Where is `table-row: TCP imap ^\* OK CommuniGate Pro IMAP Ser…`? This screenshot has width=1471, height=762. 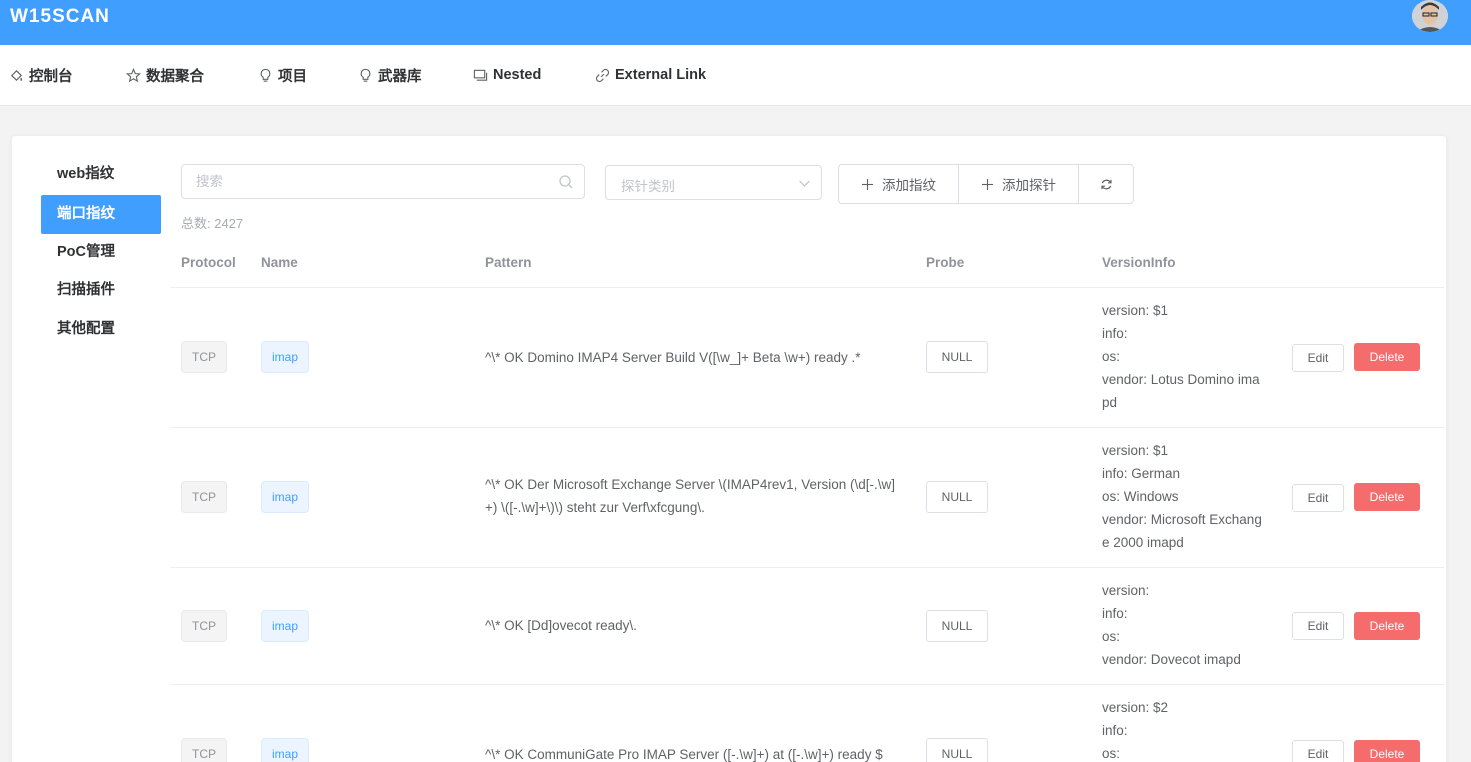
table-row: TCP imap ^\* OK CommuniGate Pro IMAP Ser… is located at coordinates (807, 723).